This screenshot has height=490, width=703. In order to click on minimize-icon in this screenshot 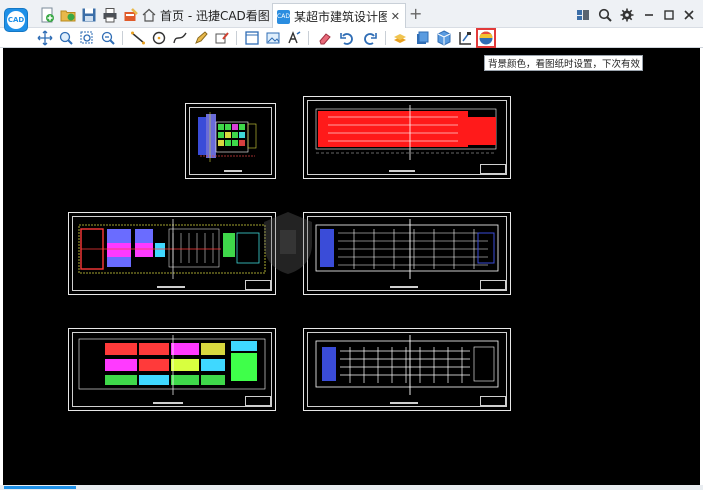, I will do `click(649, 15)`.